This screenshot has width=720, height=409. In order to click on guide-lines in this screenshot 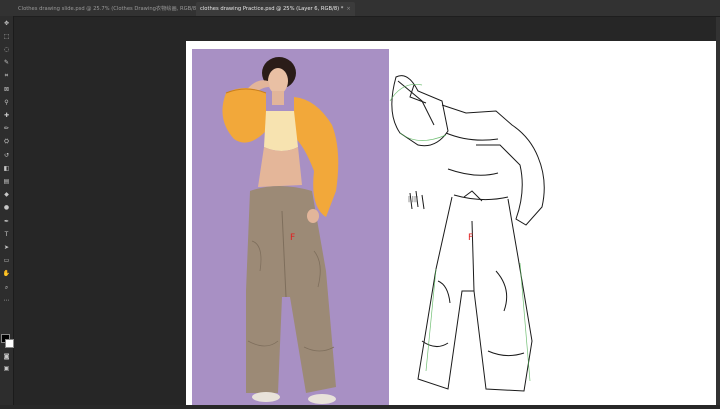, I will do `click(460, 233)`.